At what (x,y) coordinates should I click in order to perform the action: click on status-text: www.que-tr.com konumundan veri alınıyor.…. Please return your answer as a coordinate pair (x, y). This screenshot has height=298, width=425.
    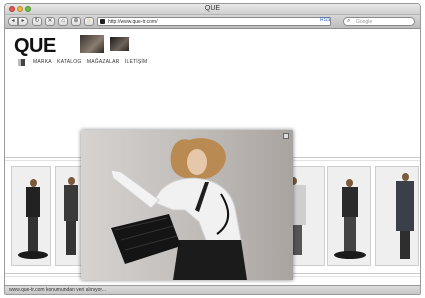
    Looking at the image, I should click on (57, 290).